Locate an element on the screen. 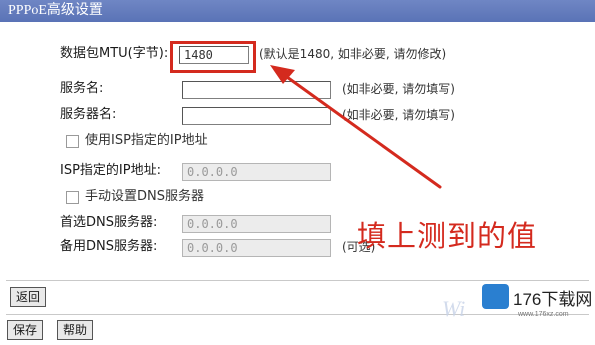 The width and height of the screenshot is (595, 345). watermark-text: Wi is located at coordinates (454, 308).